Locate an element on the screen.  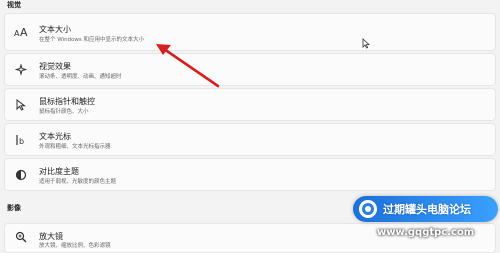
setting-title: 文本大小 is located at coordinates (55, 29).